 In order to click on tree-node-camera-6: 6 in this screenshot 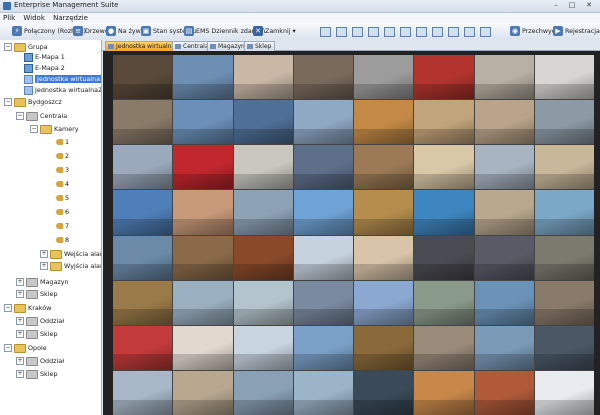, I will do `click(62, 212)`.